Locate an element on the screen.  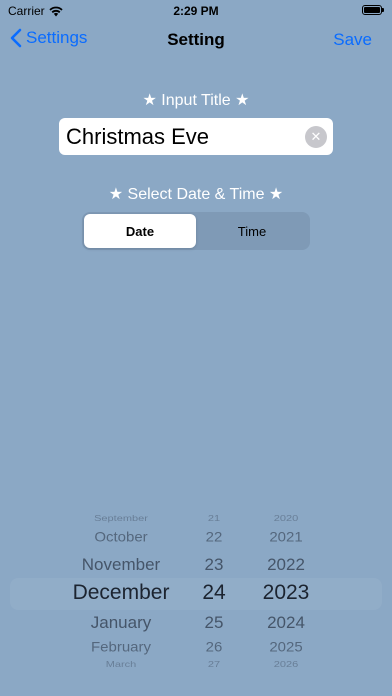
segment-time: Time is located at coordinates (252, 231).